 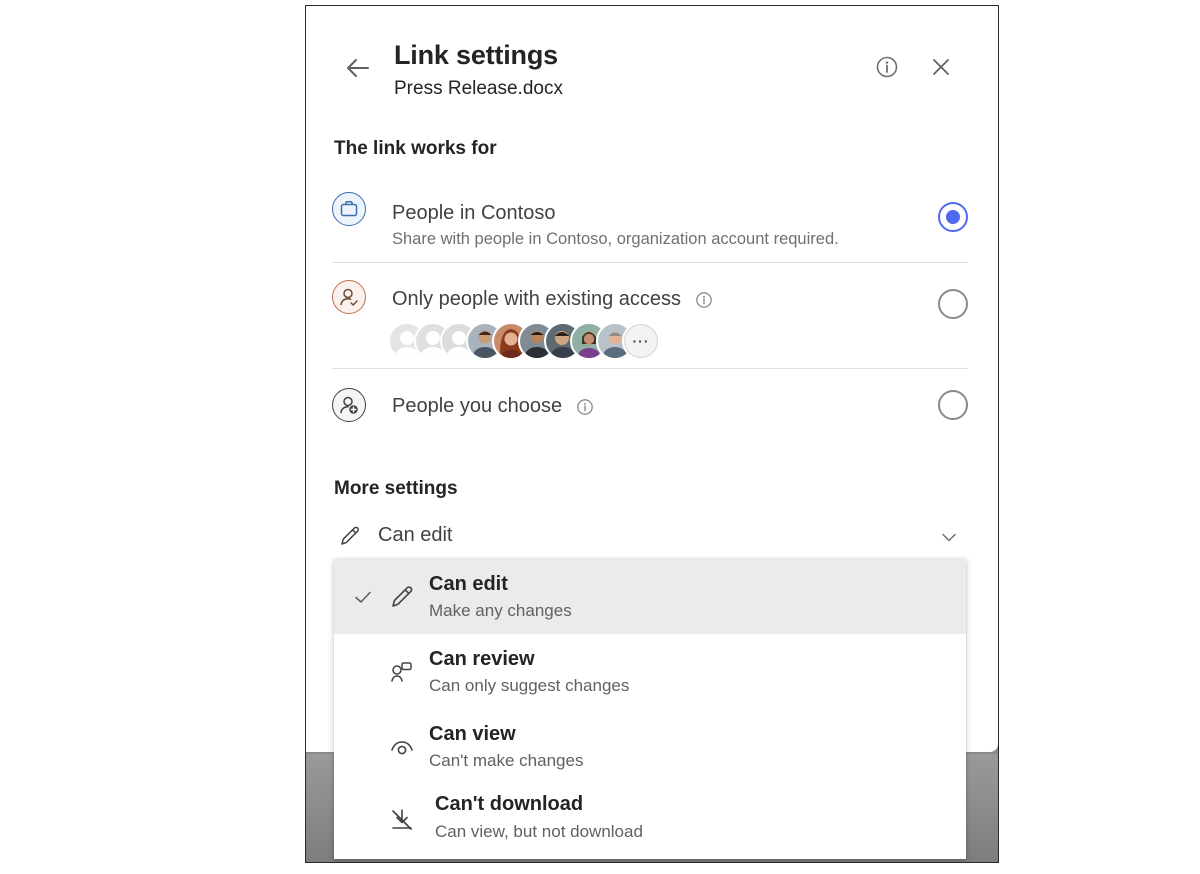 I want to click on option-title-row: People you choose, so click(x=493, y=406).